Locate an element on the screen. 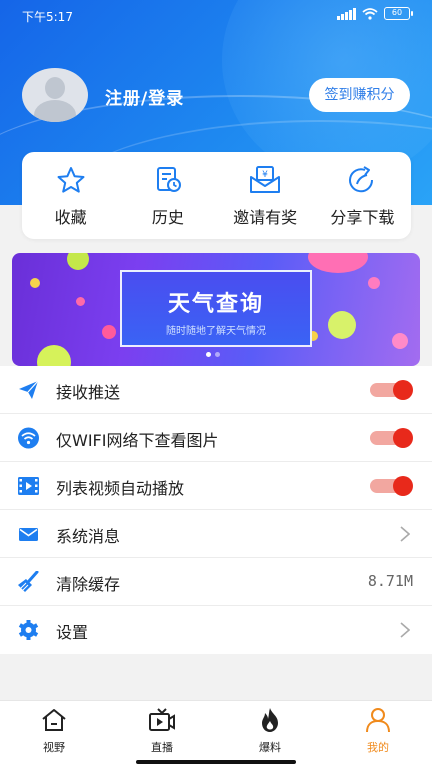 This screenshot has height=768, width=432. setting-row-messages: 系统消息 is located at coordinates (216, 534).